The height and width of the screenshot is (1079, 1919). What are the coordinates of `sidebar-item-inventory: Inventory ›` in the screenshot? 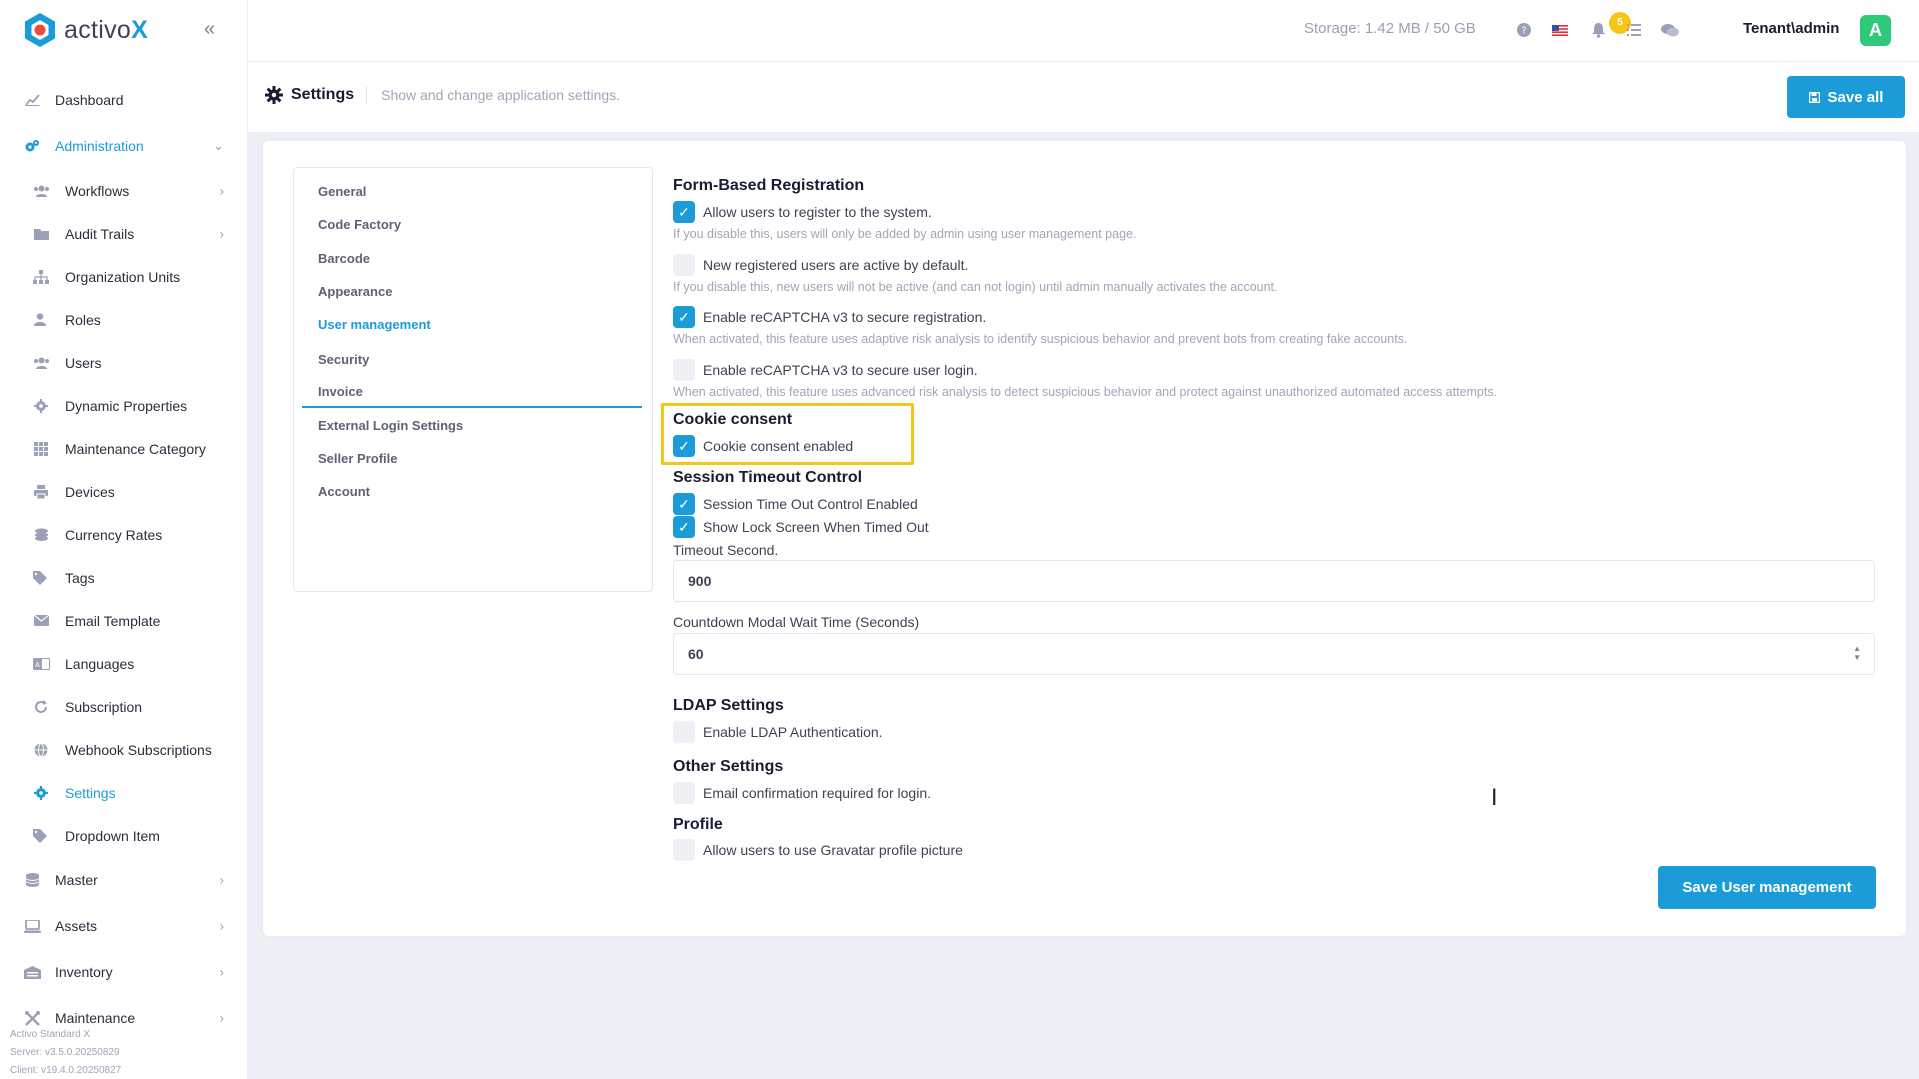 It's located at (124, 972).